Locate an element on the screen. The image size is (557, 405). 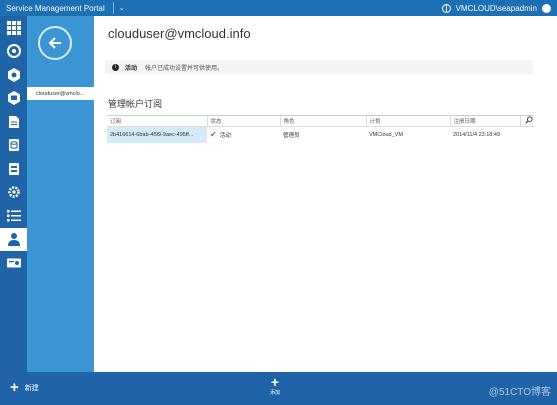
document-icon is located at coordinates (13, 121).